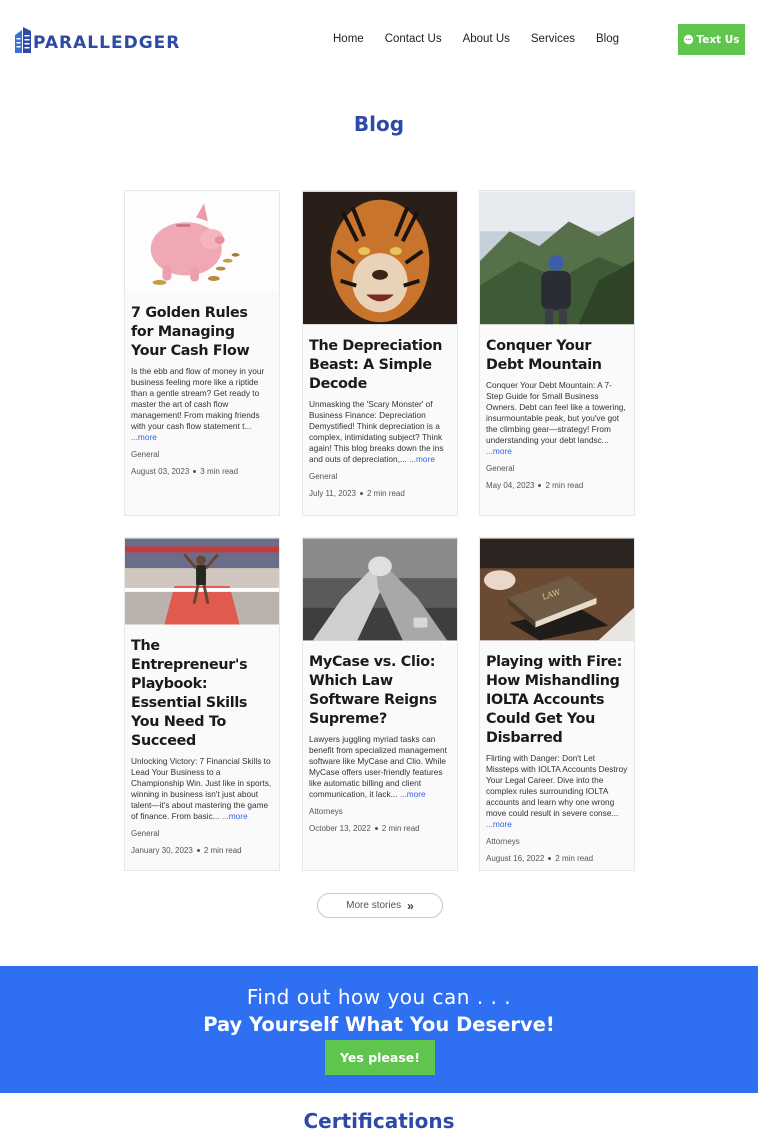 The width and height of the screenshot is (758, 1148). I want to click on nav-contact-us: Contact Us, so click(413, 39).